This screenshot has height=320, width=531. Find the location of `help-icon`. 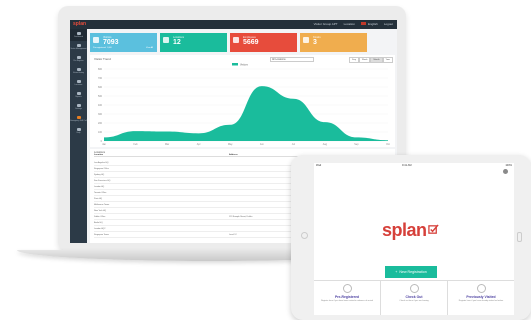

help-icon is located at coordinates (78, 129).